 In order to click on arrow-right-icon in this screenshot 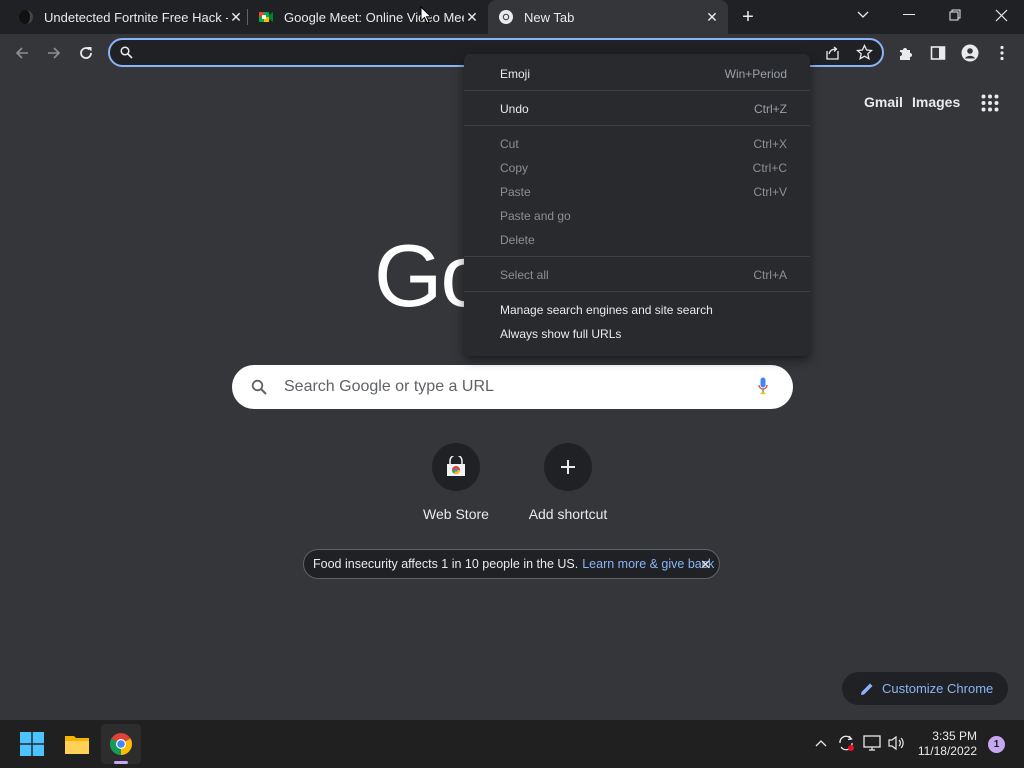, I will do `click(54, 53)`.